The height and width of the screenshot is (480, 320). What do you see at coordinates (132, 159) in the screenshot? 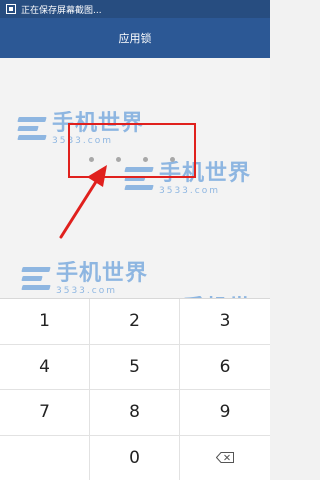
I see `pin-dots` at bounding box center [132, 159].